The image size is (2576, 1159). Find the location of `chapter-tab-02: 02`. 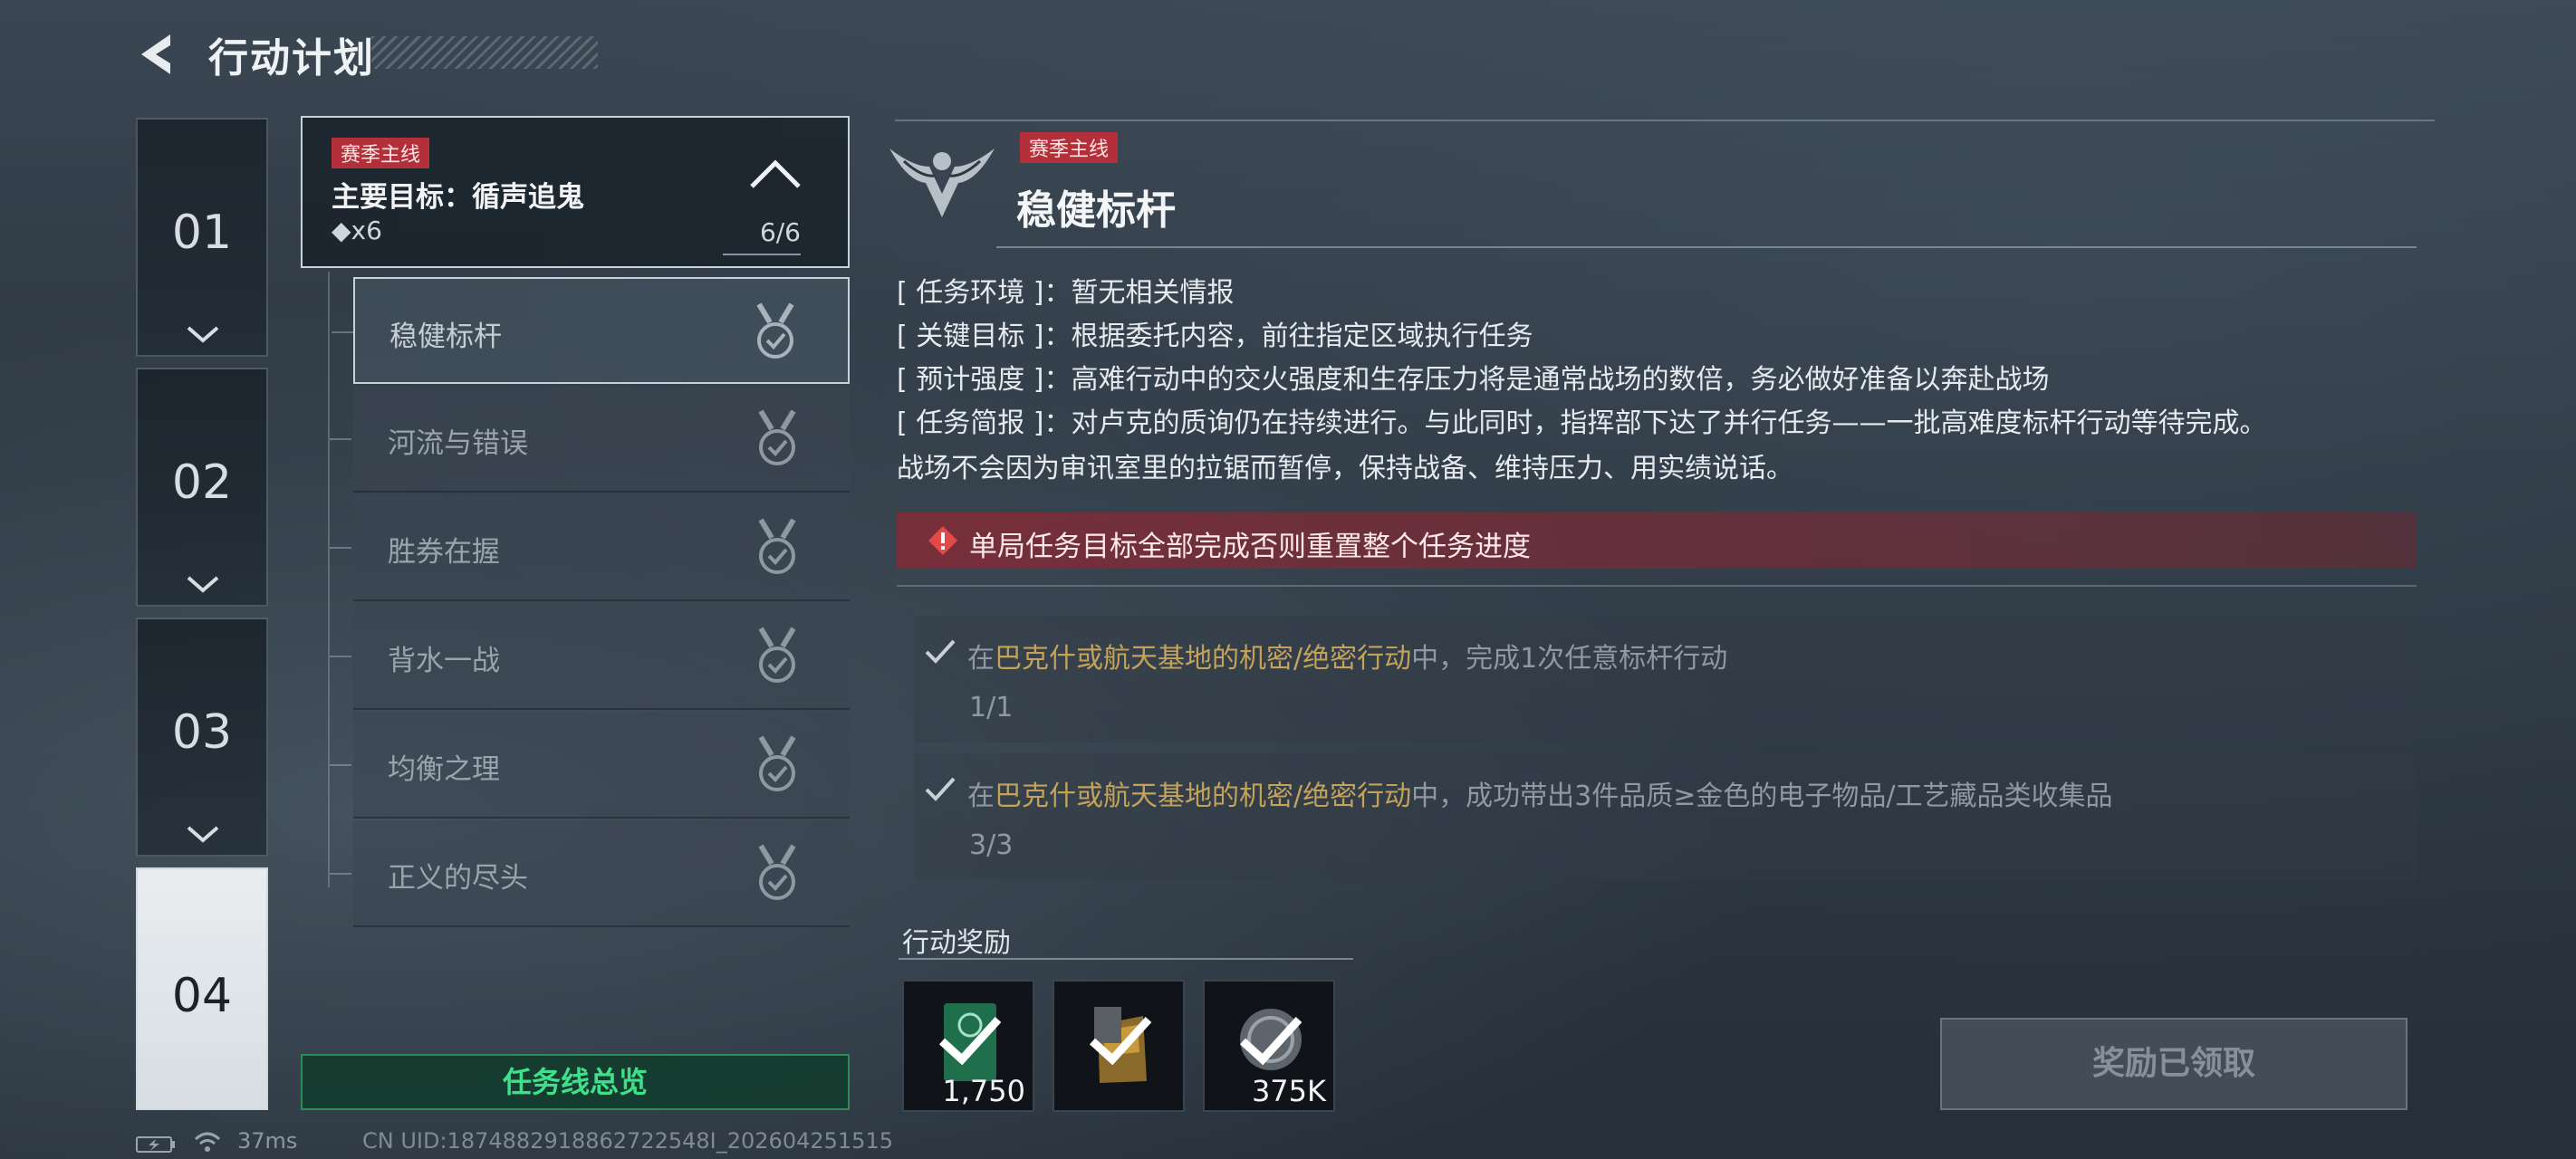

chapter-tab-02: 02 is located at coordinates (202, 488).